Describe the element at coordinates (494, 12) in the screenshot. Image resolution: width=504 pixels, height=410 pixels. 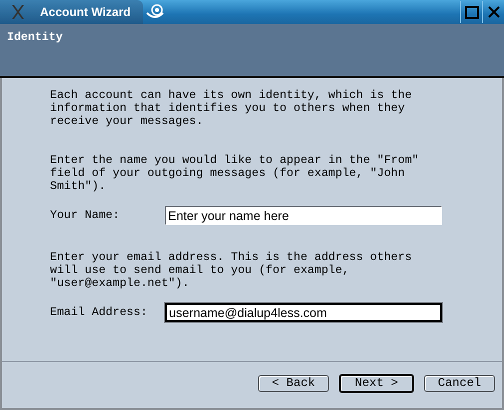
I see `close-icon` at that location.